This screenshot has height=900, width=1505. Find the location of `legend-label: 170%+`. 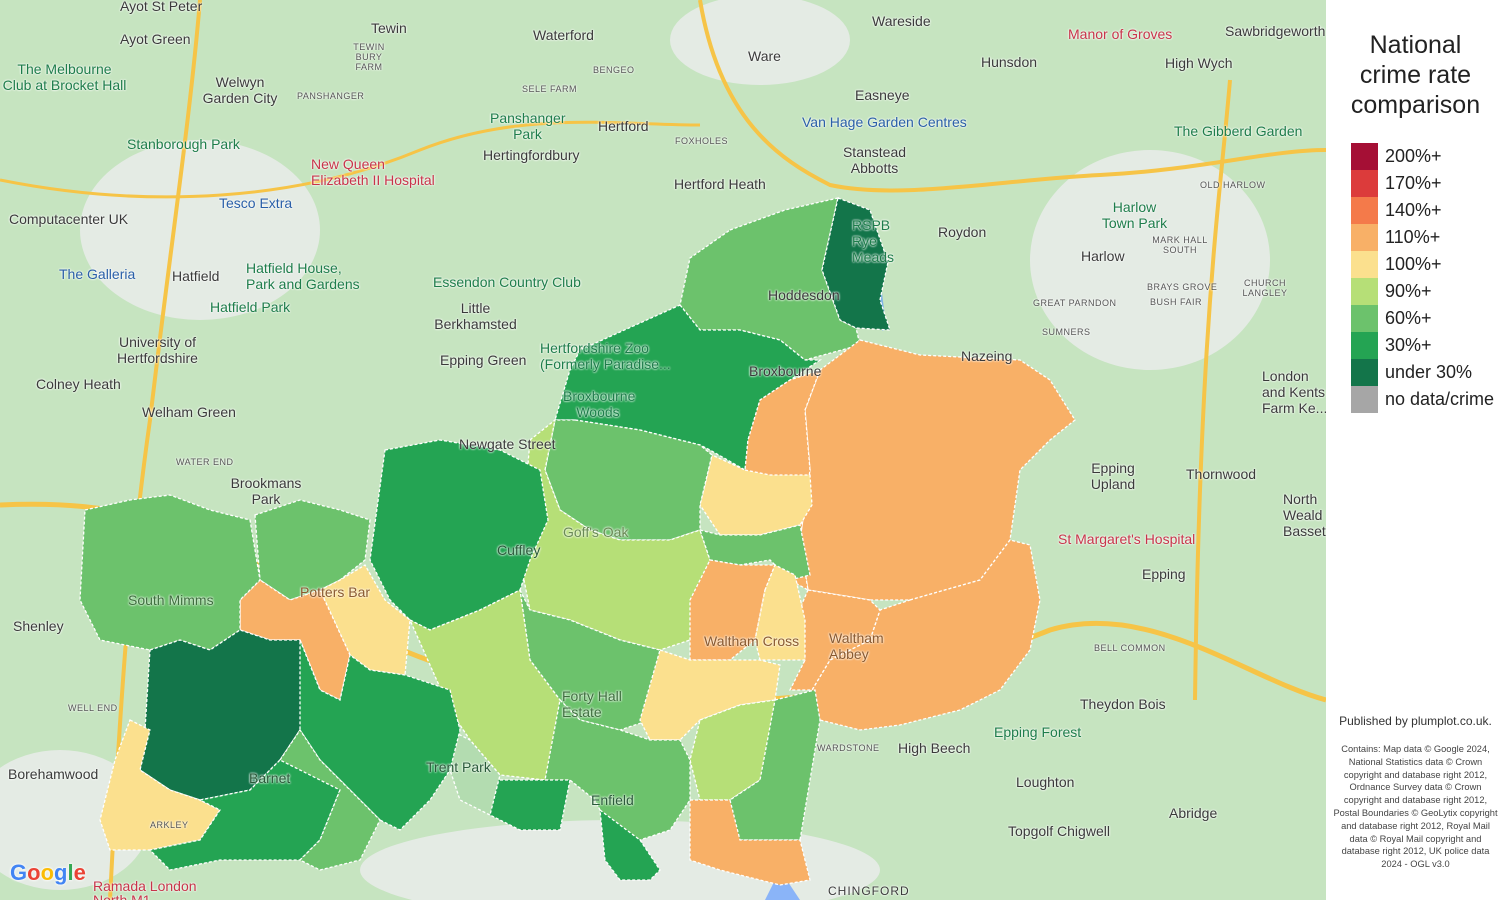

legend-label: 170%+ is located at coordinates (1413, 183).